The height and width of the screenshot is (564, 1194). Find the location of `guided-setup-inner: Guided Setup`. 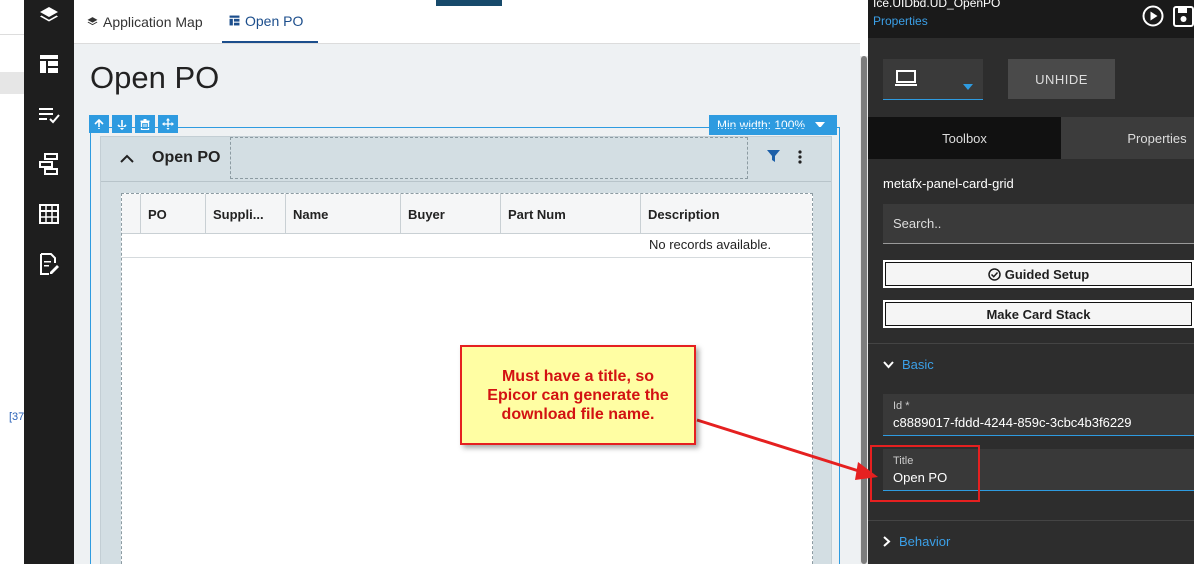

guided-setup-inner: Guided Setup is located at coordinates (1038, 274).